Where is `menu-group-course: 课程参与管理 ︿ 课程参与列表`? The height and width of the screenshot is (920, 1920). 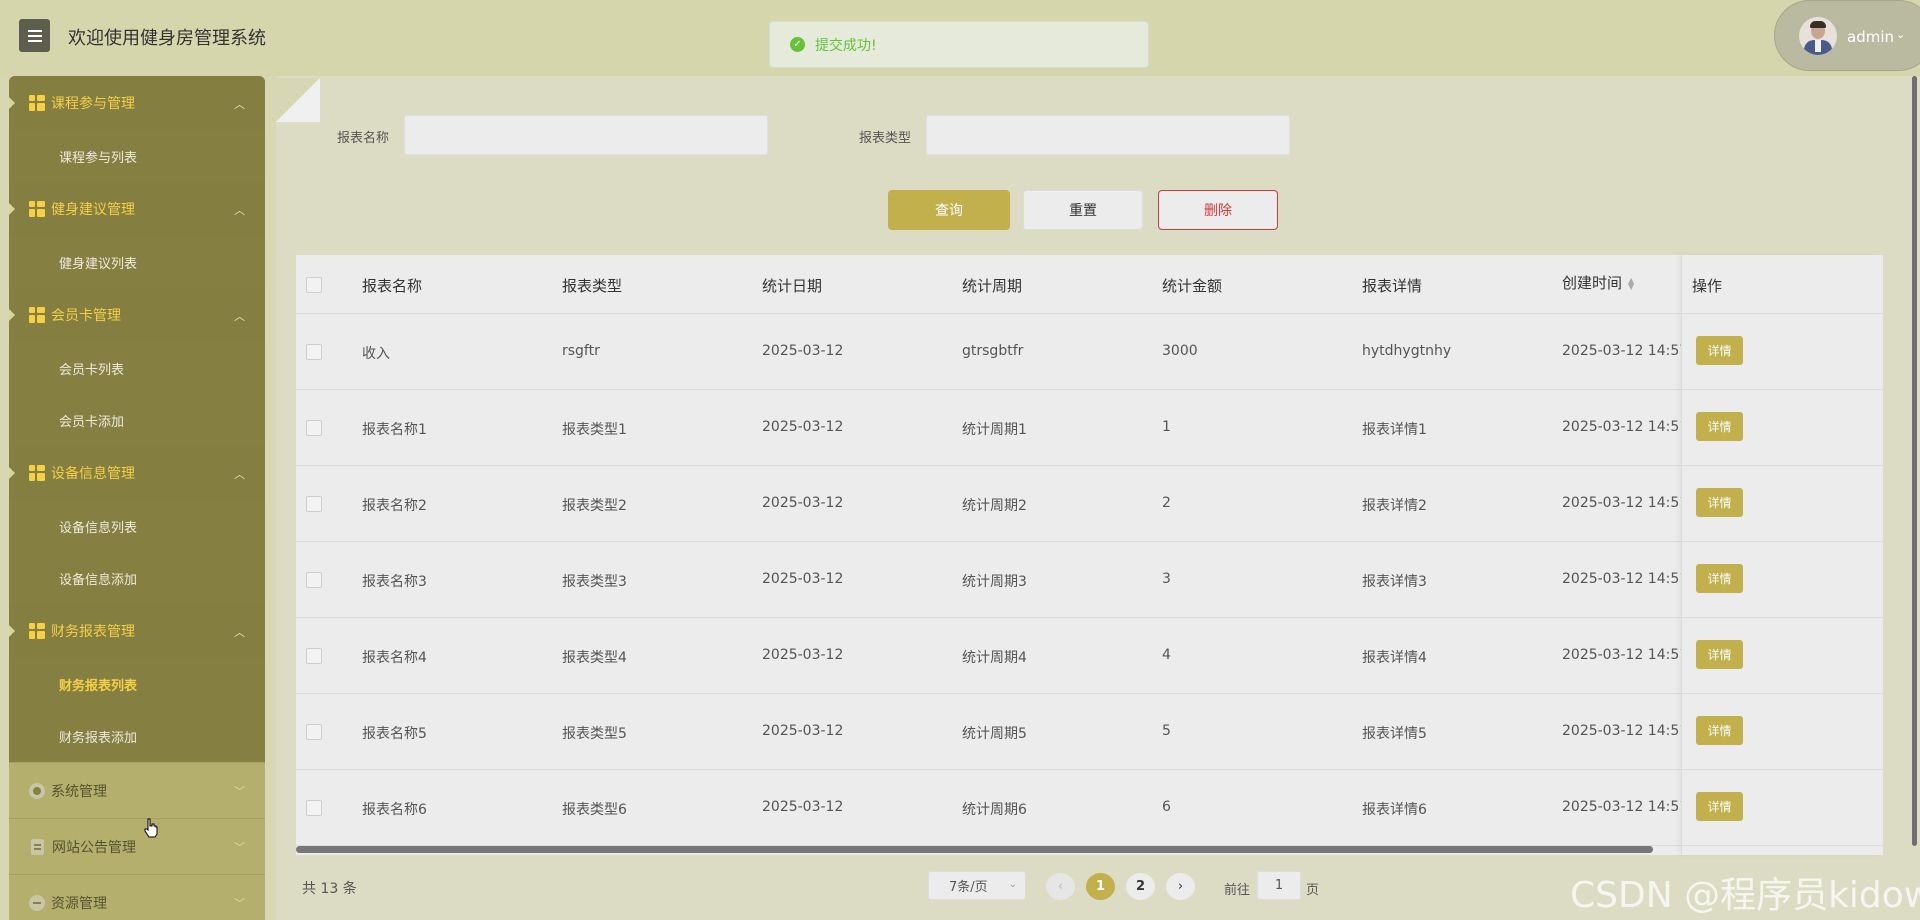 menu-group-course: 课程参与管理 ︿ 课程参与列表 is located at coordinates (137, 129).